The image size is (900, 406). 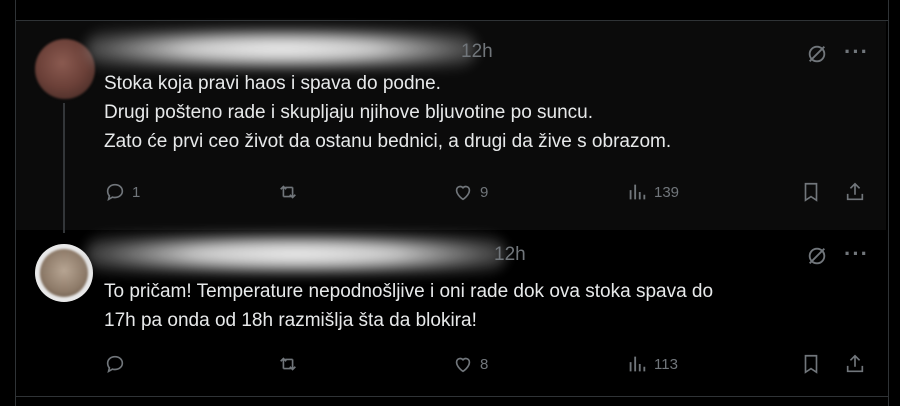 I want to click on avatar, so click(x=64, y=273).